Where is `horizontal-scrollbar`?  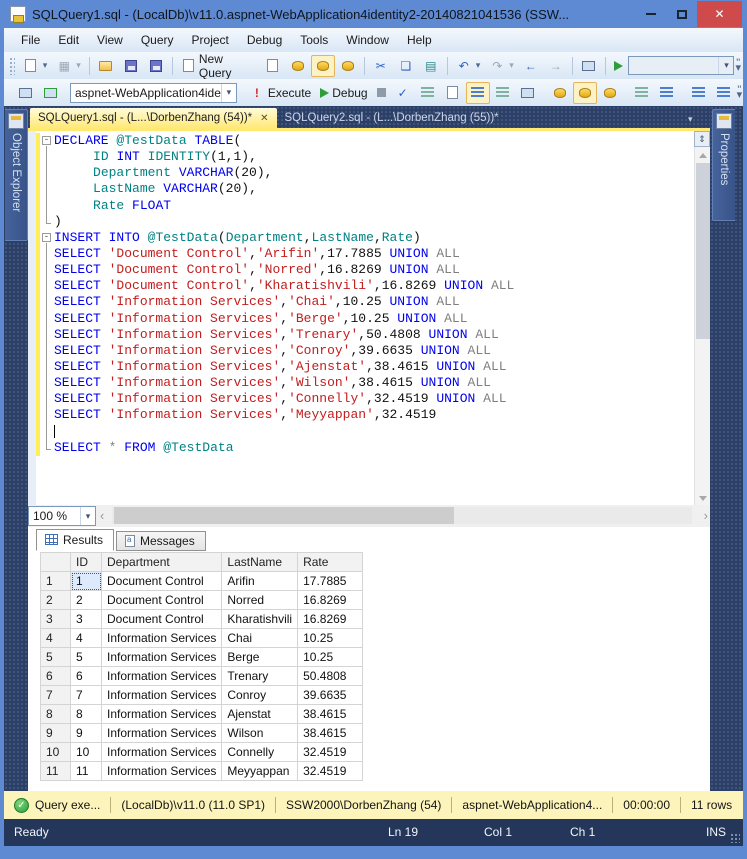 horizontal-scrollbar is located at coordinates (402, 515).